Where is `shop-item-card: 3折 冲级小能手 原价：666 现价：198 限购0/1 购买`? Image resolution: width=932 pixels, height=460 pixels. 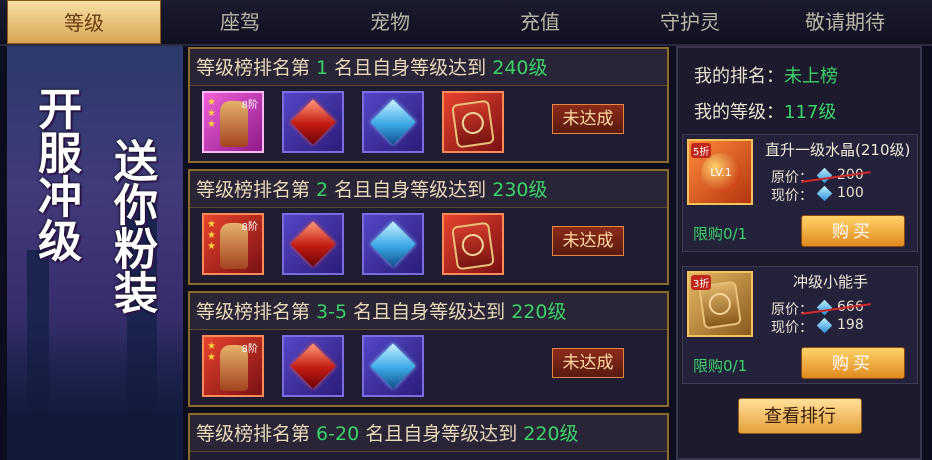
shop-item-card: 3折 冲级小能手 原价：666 现价：198 限购0/1 购买 is located at coordinates (800, 325).